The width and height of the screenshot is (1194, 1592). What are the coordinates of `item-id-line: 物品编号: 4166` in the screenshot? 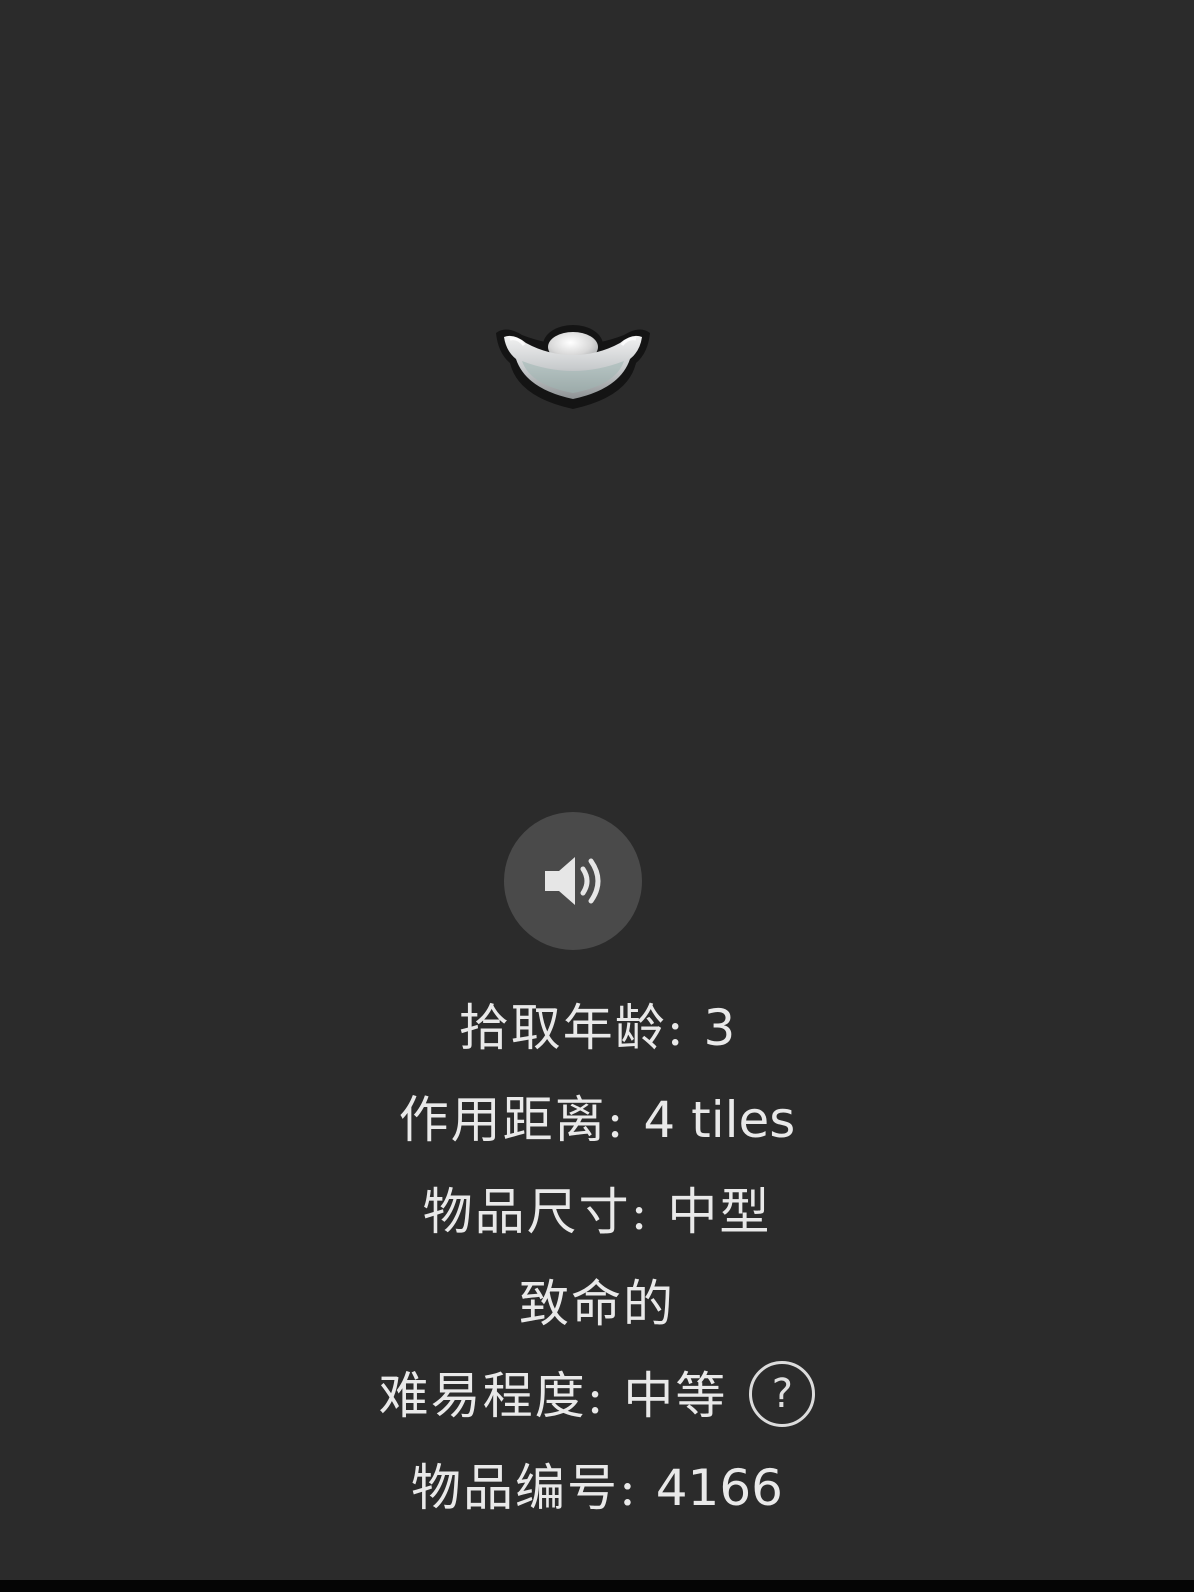 It's located at (597, 1488).